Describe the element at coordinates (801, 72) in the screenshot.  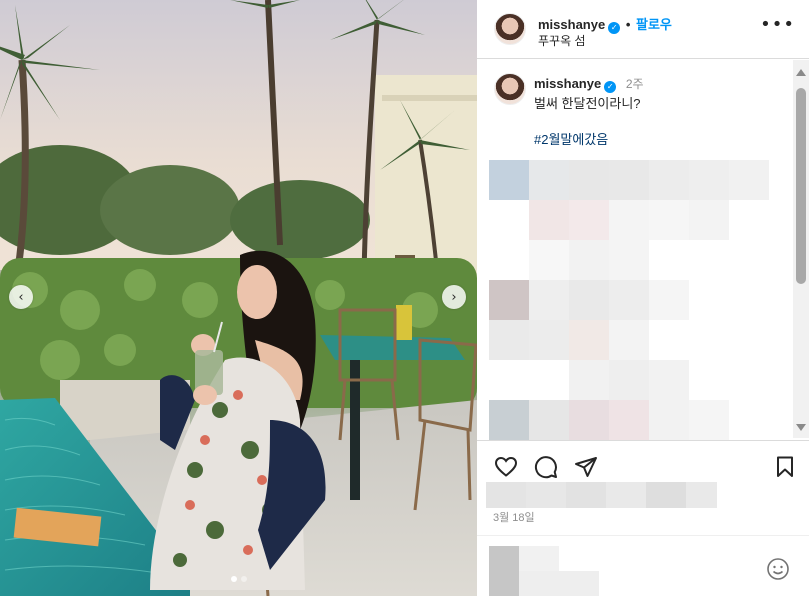
I see `scroll-up-icon` at that location.